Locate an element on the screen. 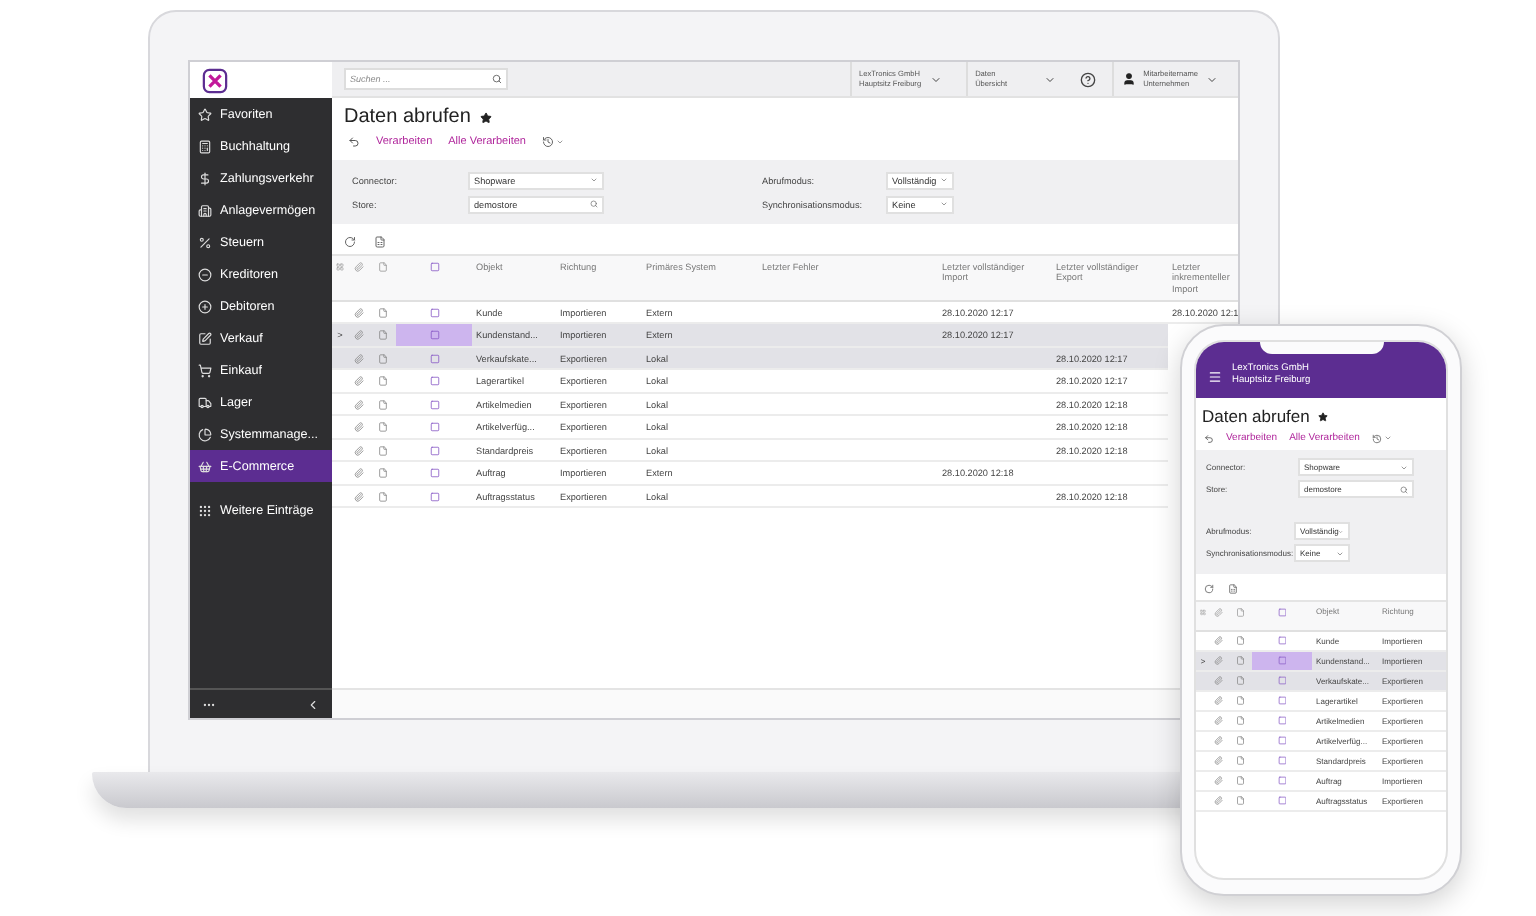  percent-icon is located at coordinates (205, 242).